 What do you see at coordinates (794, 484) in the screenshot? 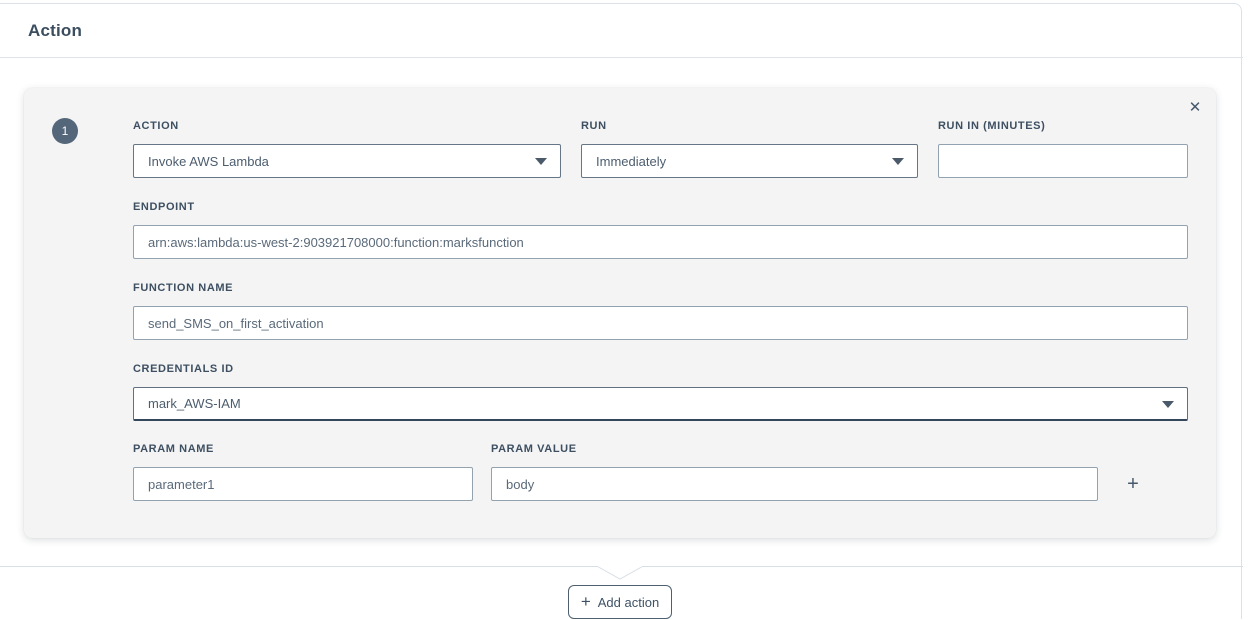
I see `param-value-input` at bounding box center [794, 484].